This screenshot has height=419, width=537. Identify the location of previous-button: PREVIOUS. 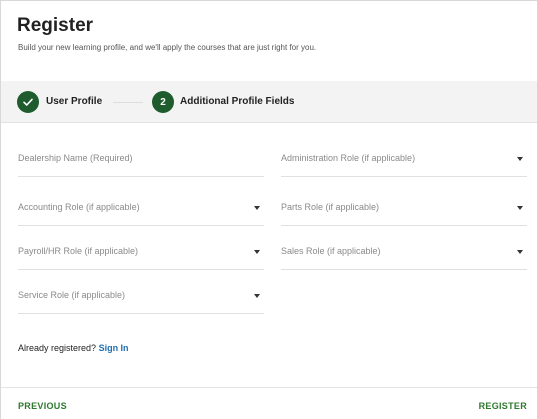
(42, 406).